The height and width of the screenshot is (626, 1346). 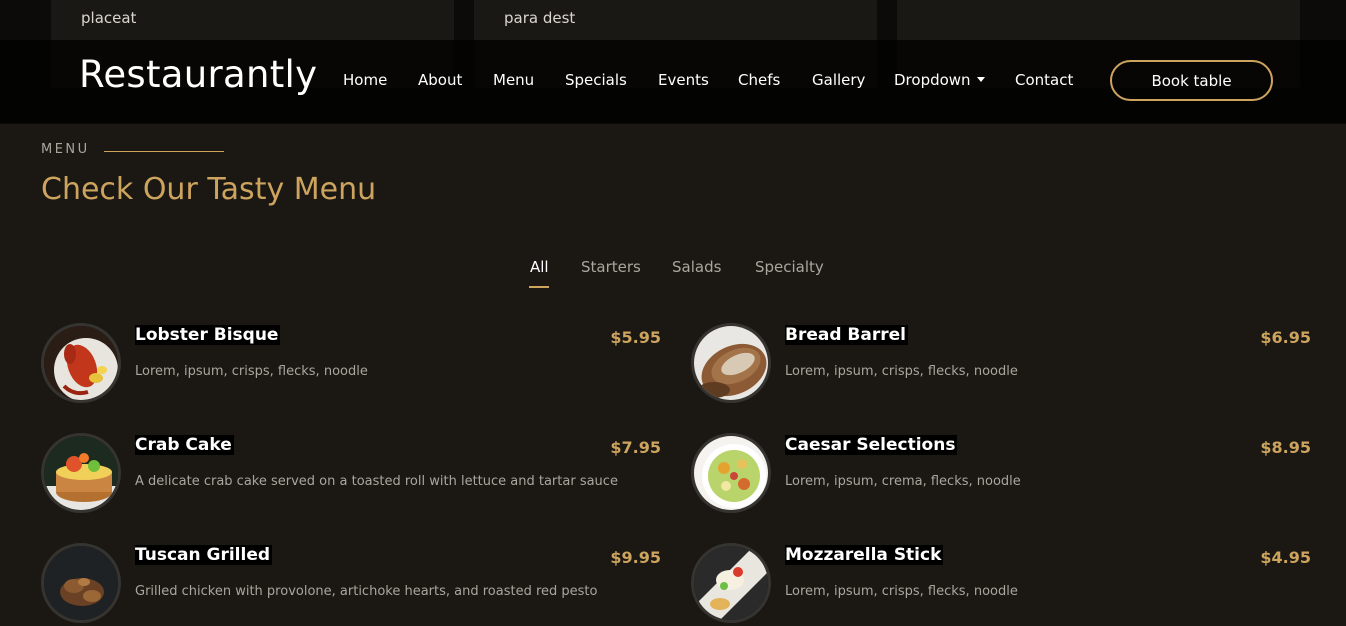 I want to click on site-logo: Restaurantly, so click(x=198, y=74).